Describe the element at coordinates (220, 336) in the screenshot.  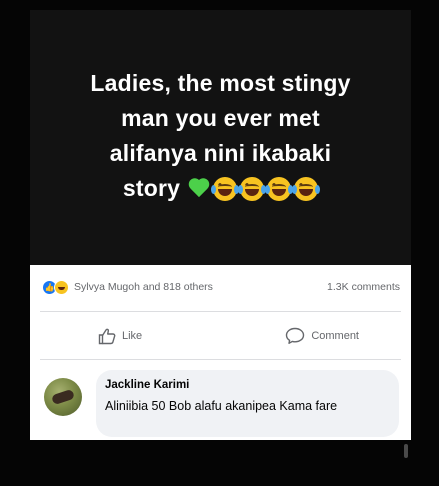
I see `post-actions-bar: Like Comment` at that location.